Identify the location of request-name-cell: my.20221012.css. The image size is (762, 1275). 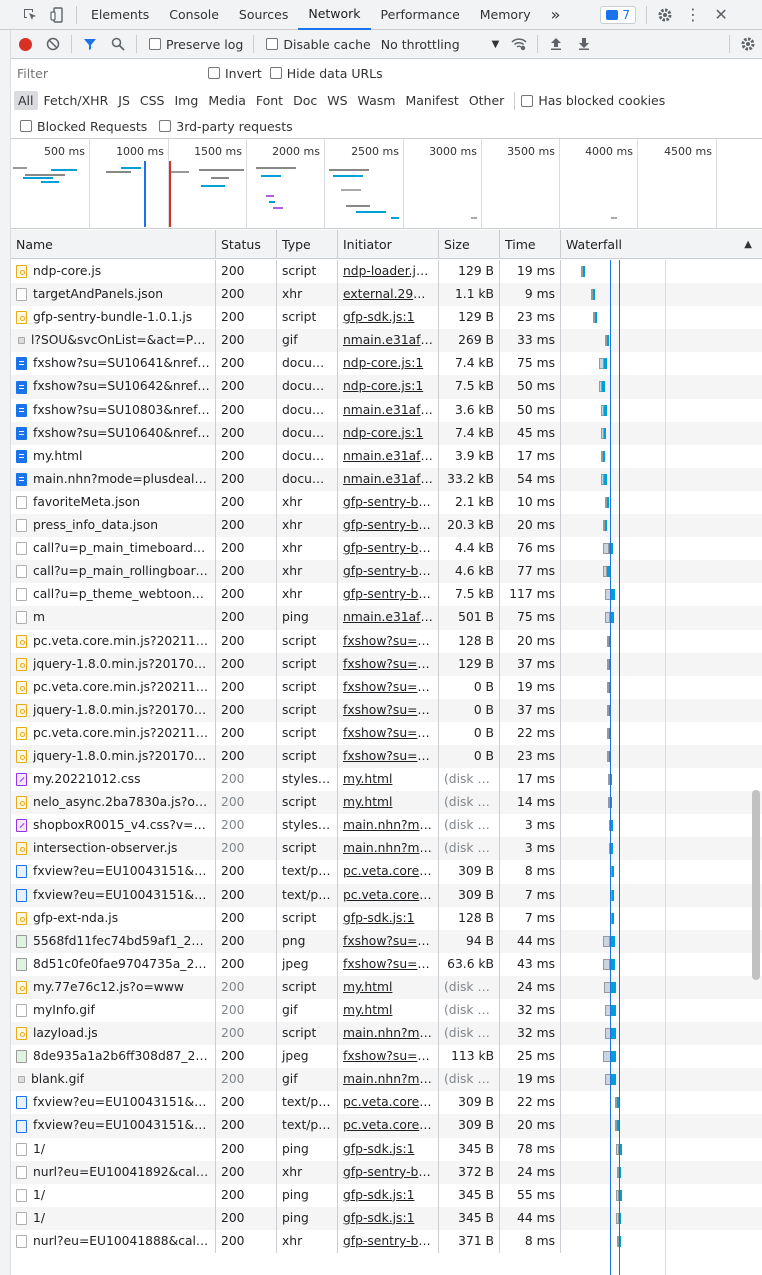
(113, 780).